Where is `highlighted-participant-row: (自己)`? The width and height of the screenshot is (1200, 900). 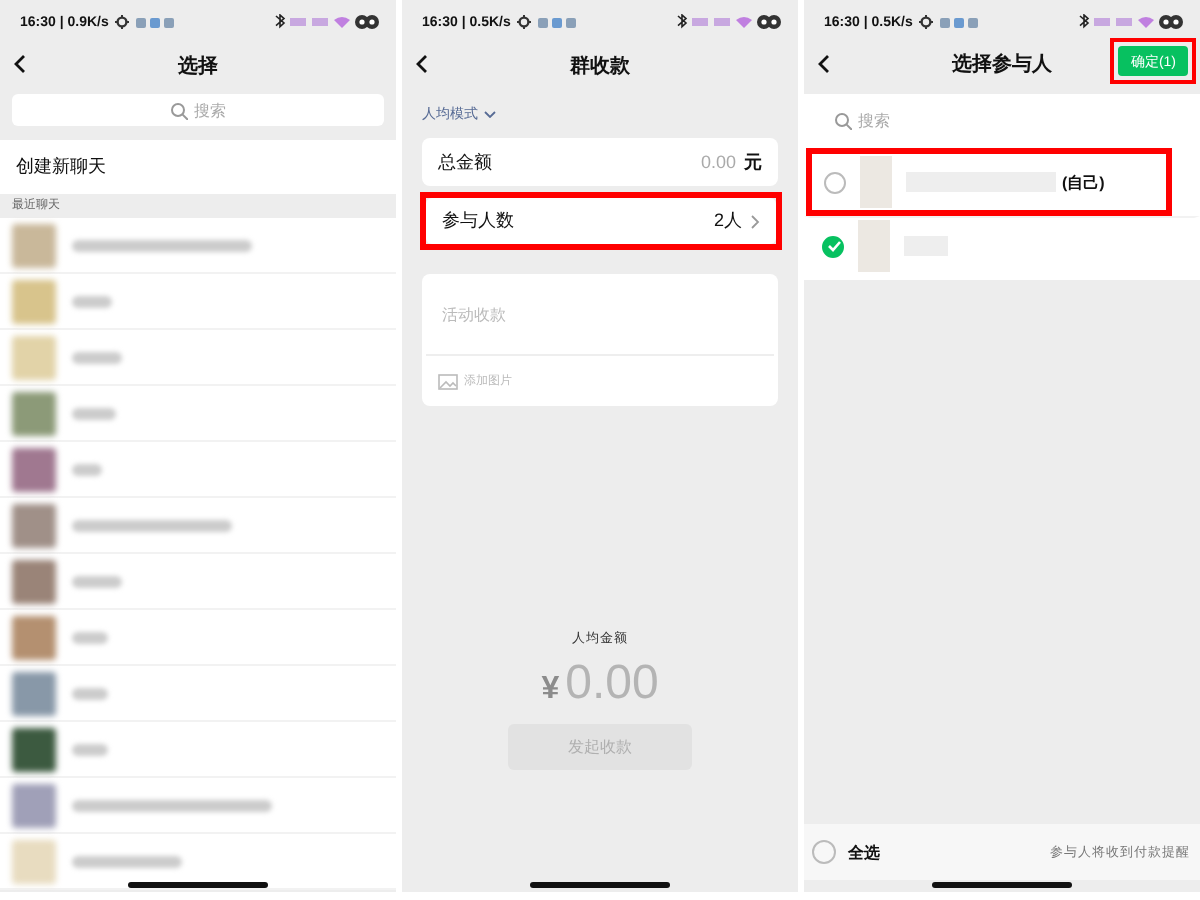 highlighted-participant-row: (自己) is located at coordinates (989, 182).